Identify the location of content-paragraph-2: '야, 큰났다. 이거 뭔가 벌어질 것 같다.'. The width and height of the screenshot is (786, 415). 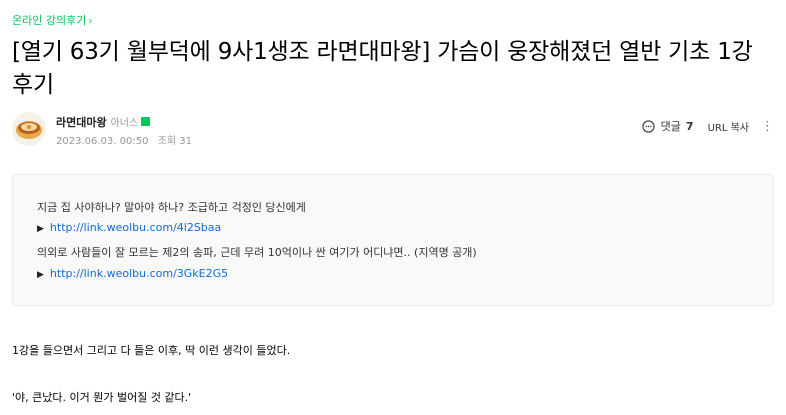
(102, 397).